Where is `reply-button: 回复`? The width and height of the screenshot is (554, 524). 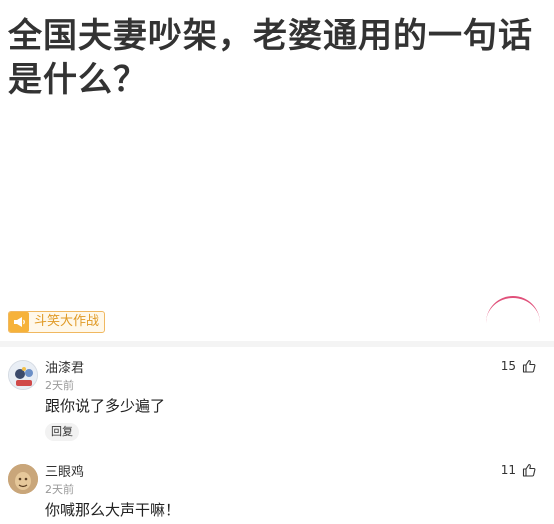 reply-button: 回复 is located at coordinates (62, 432).